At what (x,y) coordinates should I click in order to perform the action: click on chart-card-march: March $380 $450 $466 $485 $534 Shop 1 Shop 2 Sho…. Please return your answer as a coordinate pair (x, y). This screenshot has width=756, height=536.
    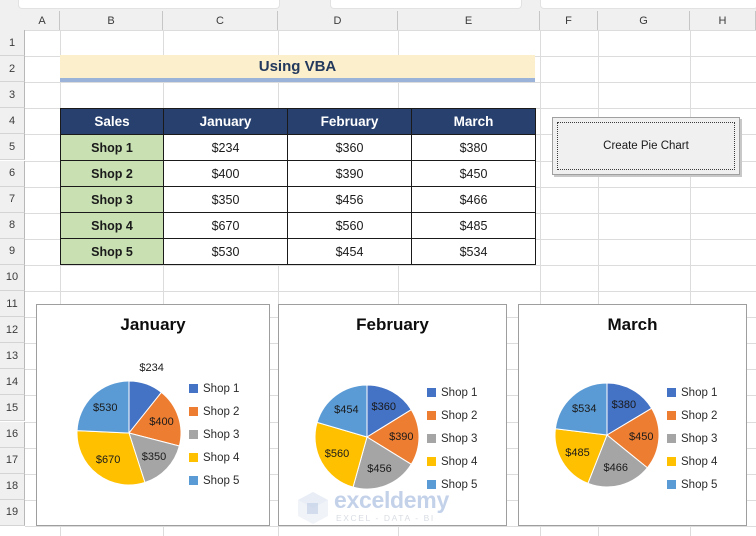
    Looking at the image, I should click on (632, 415).